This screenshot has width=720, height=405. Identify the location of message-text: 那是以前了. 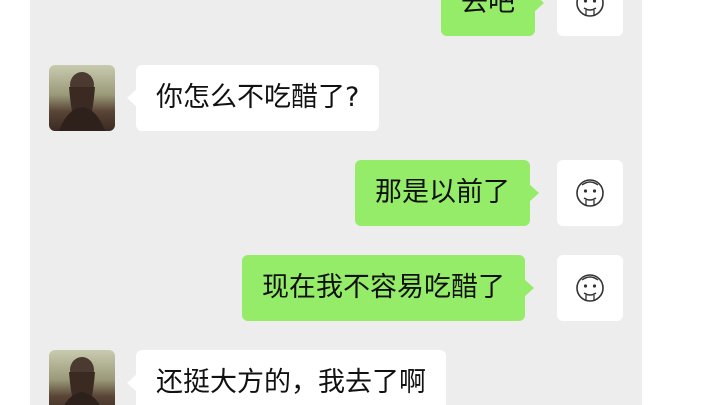
(442, 192).